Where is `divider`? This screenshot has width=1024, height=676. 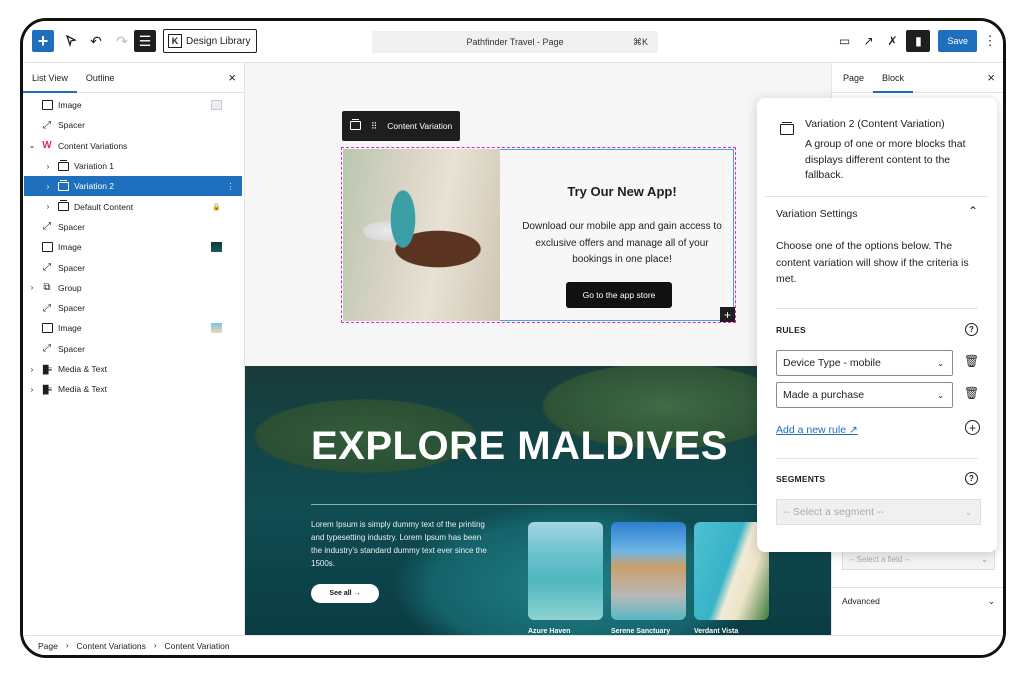 divider is located at coordinates (877, 308).